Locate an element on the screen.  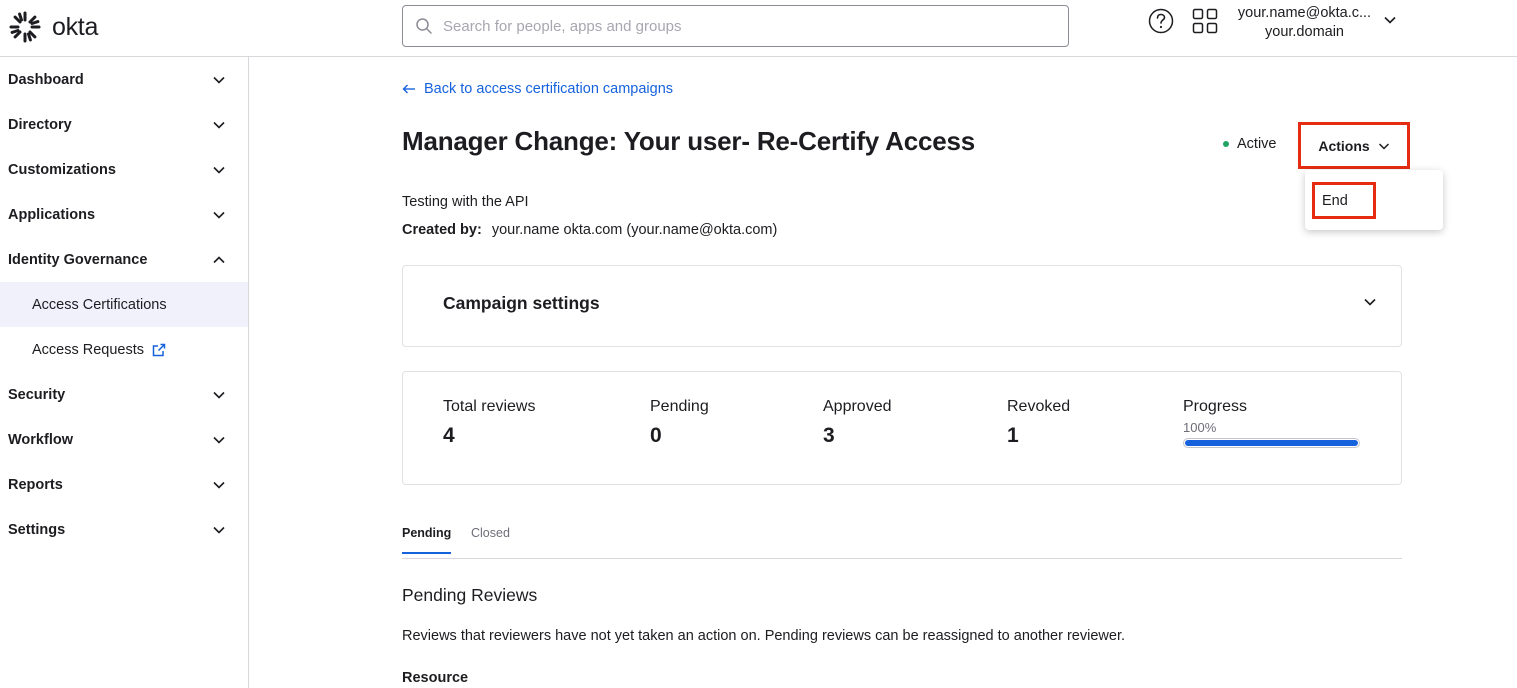
back-link: Back to access certification campaigns is located at coordinates (537, 89).